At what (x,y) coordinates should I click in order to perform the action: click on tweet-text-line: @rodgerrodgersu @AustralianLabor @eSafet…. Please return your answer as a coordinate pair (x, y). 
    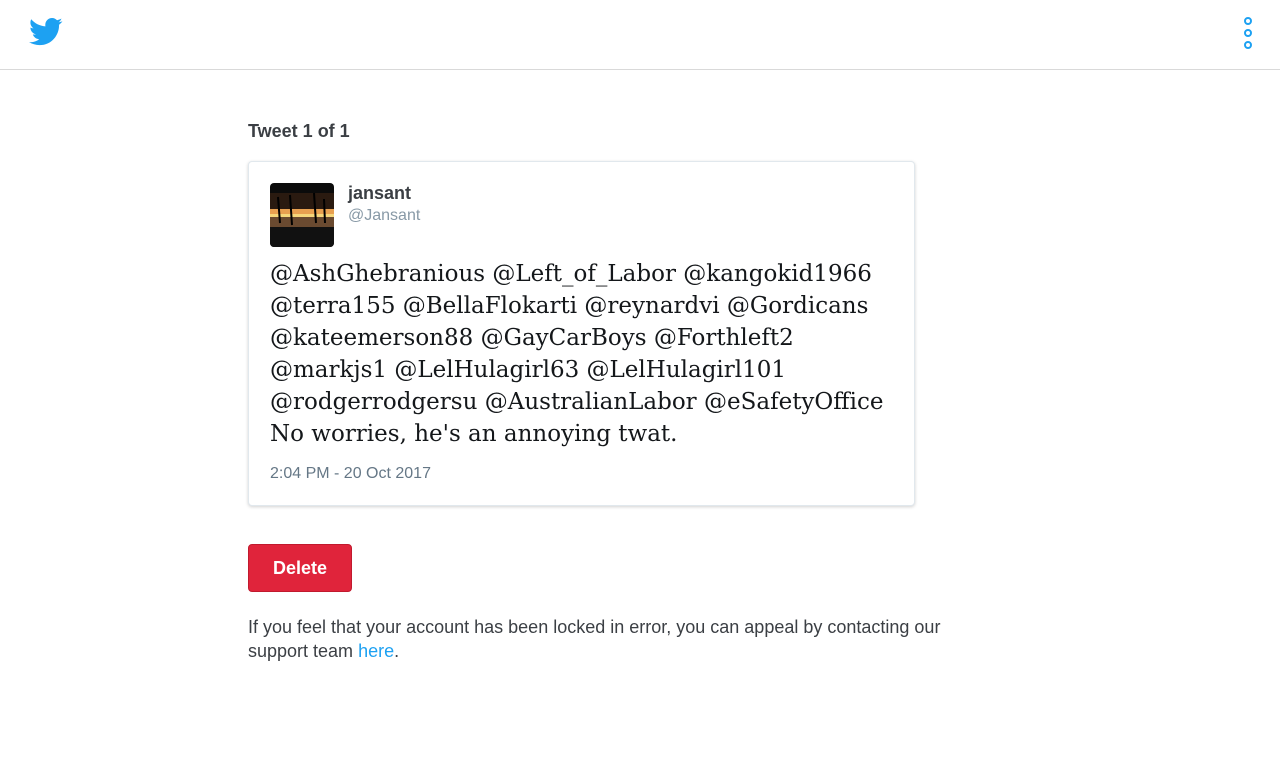
    Looking at the image, I should click on (577, 402).